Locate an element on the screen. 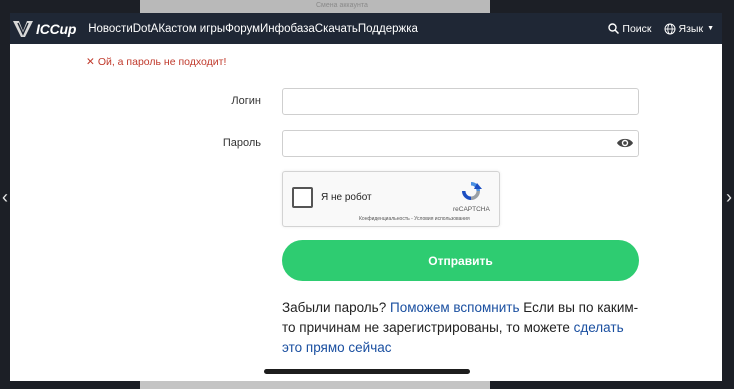 Image resolution: width=734 pixels, height=389 pixels. recaptcha-icon is located at coordinates (472, 191).